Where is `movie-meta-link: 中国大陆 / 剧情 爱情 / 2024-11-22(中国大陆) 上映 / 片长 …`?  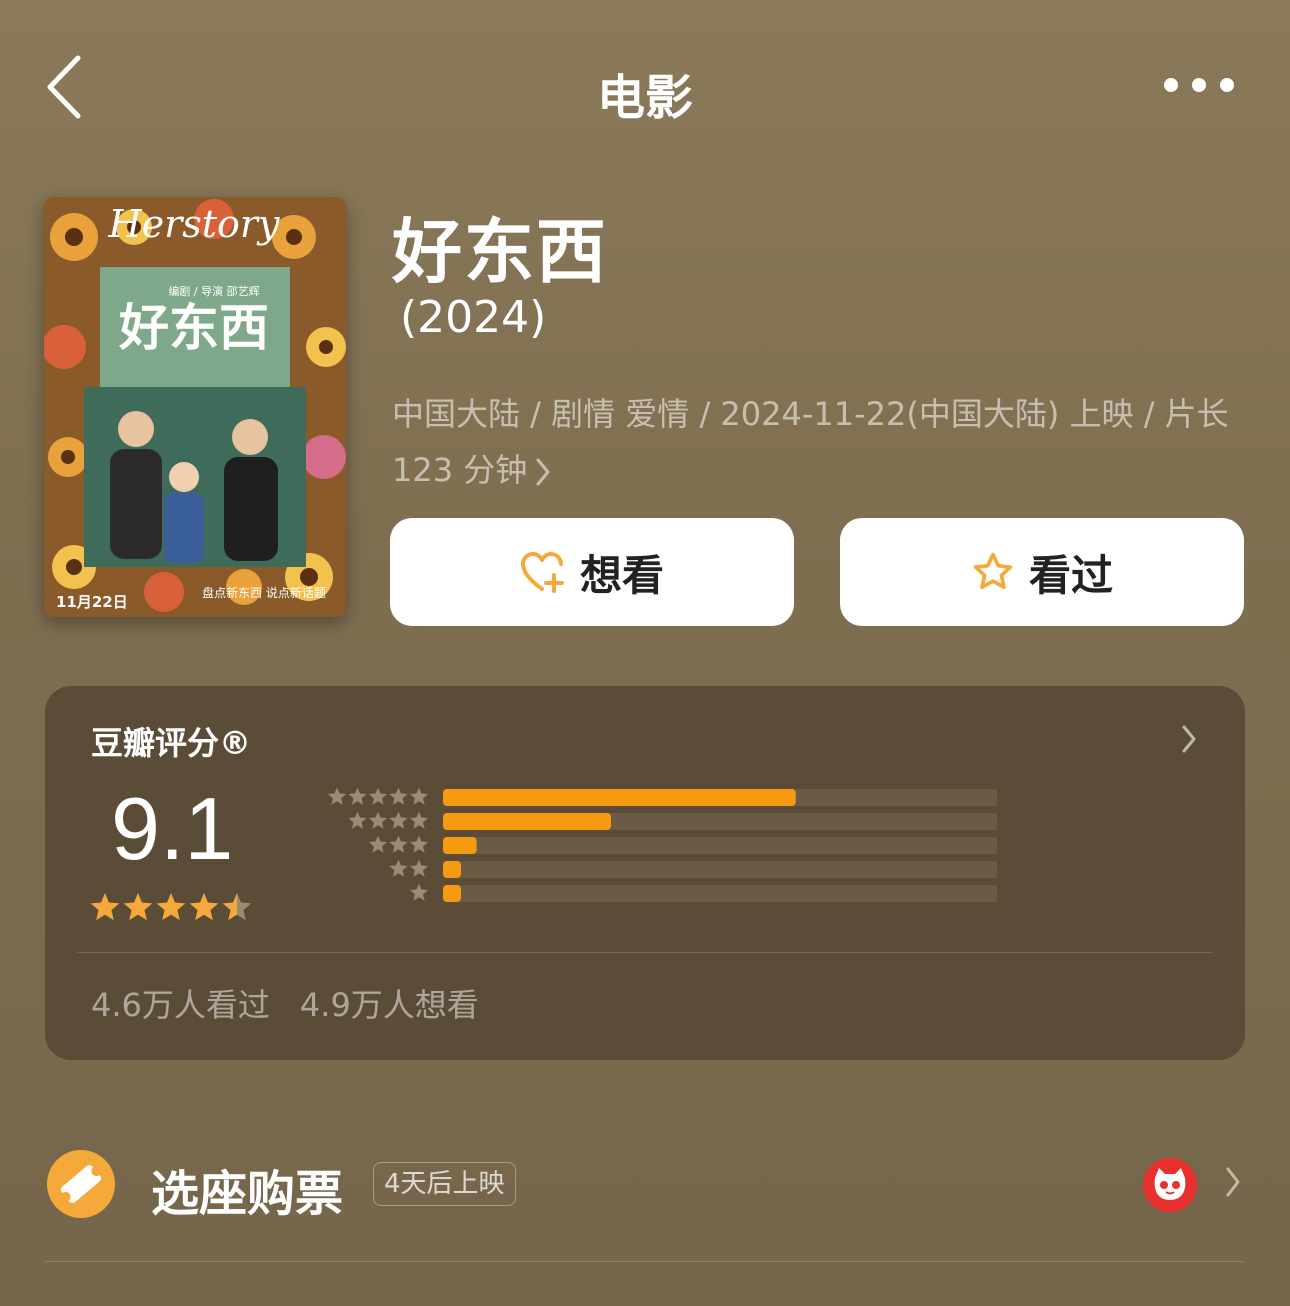
movie-meta-link: 中国大陆 / 剧情 爱情 / 2024-11-22(中国大陆) 上映 / 片长 … is located at coordinates (822, 442).